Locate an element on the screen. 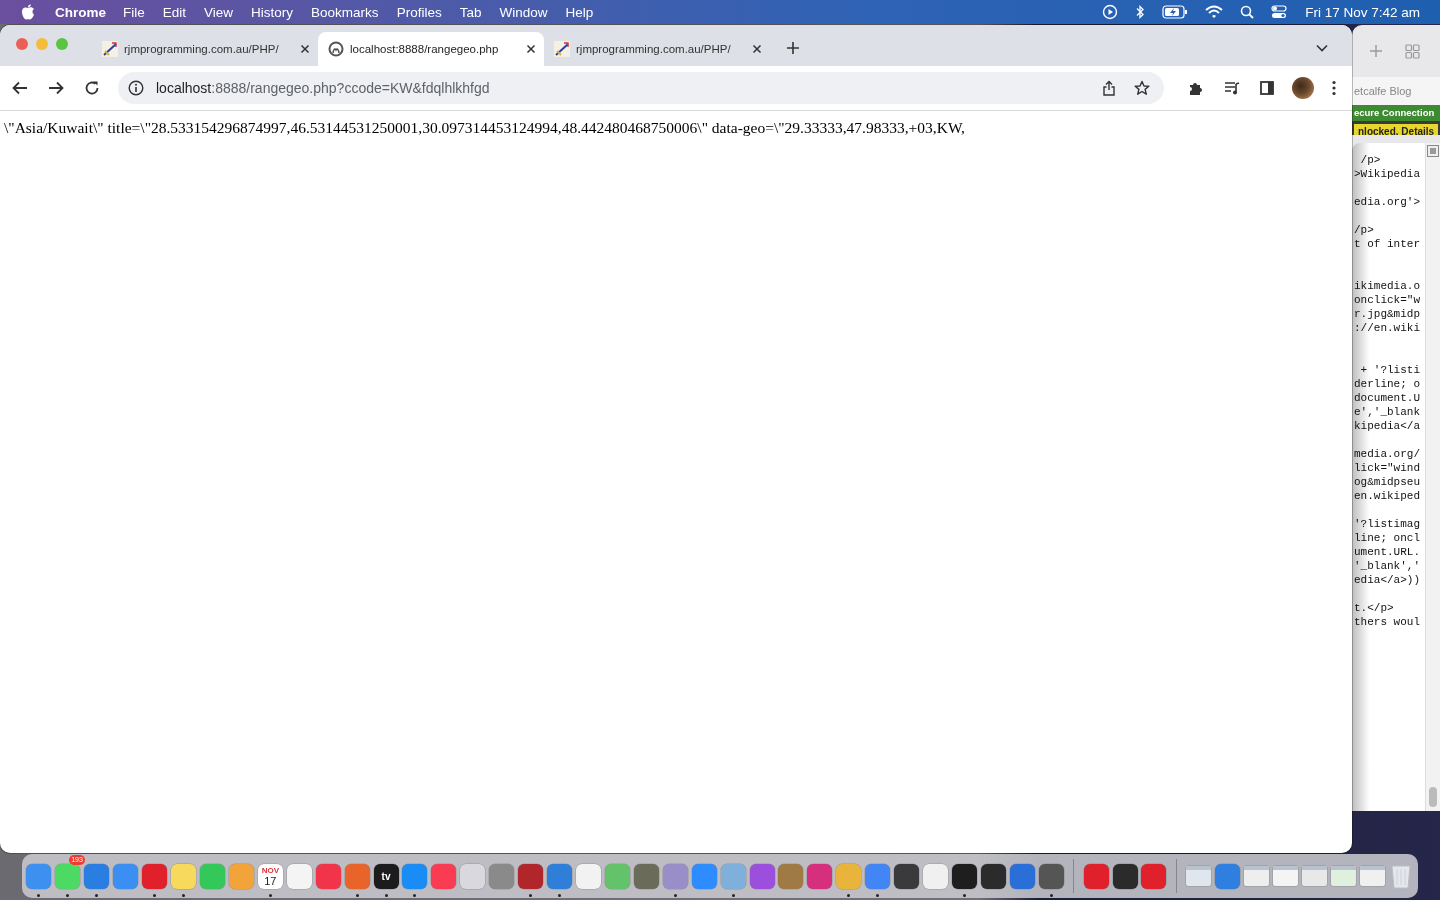 This screenshot has height=900, width=1440. control-center-icon is located at coordinates (1279, 12).